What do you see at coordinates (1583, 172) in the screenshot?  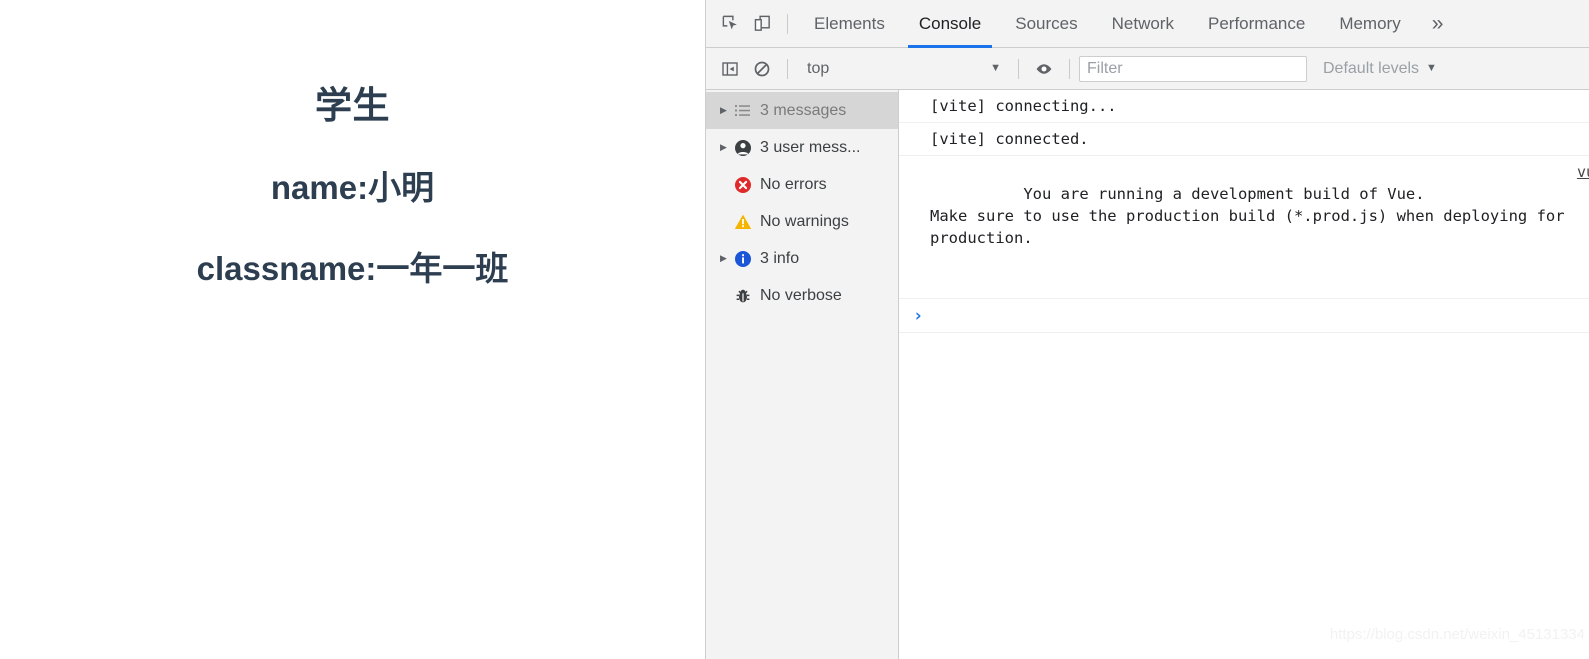 I see `console-message-source-link: vu` at bounding box center [1583, 172].